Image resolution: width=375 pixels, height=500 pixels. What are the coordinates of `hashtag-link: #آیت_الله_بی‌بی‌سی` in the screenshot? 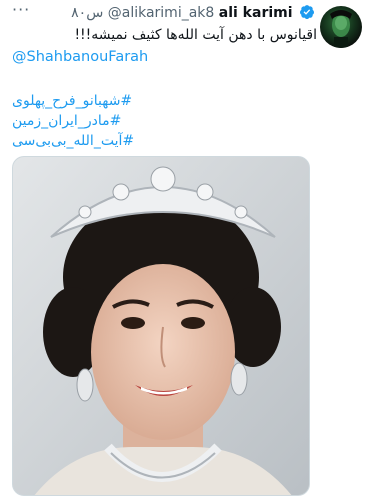 It's located at (162, 141).